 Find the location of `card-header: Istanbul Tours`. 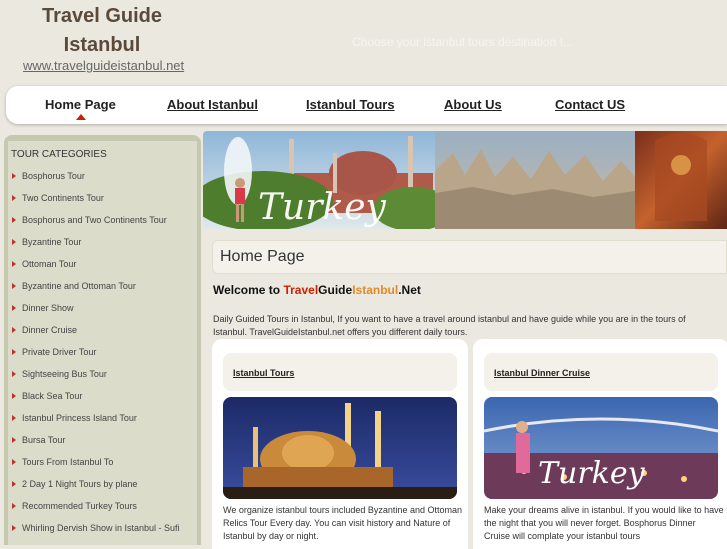

card-header: Istanbul Tours is located at coordinates (340, 372).